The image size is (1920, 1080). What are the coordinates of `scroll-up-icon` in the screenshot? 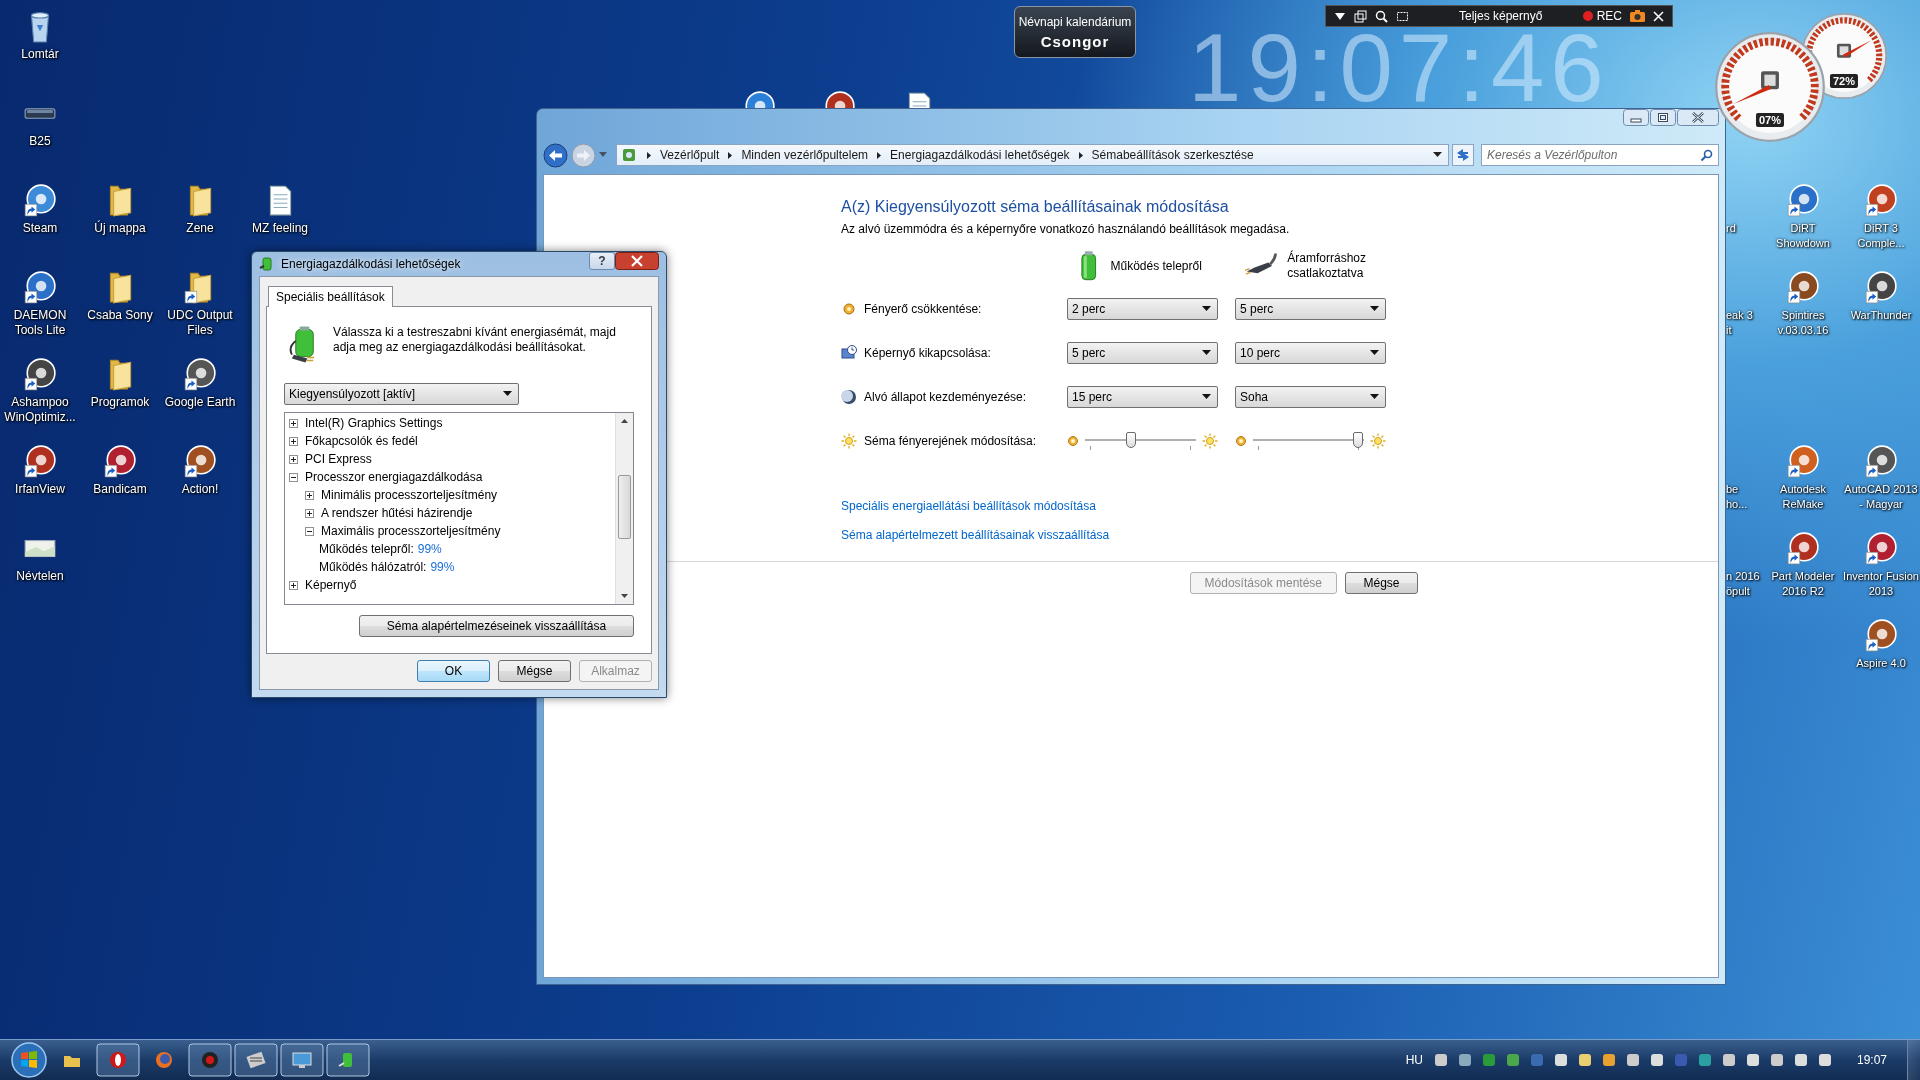 It's located at (624, 421).